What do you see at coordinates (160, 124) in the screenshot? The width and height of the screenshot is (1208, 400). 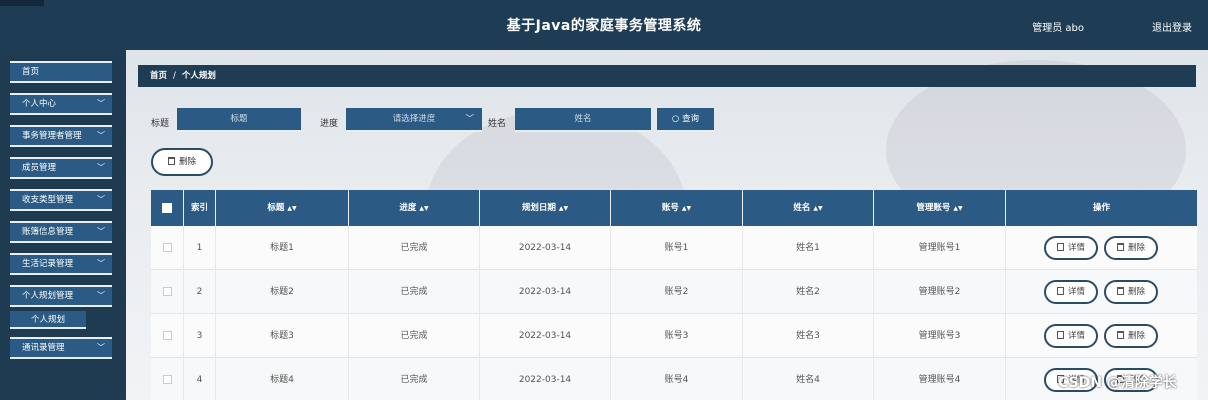 I see `title-label: 标题` at bounding box center [160, 124].